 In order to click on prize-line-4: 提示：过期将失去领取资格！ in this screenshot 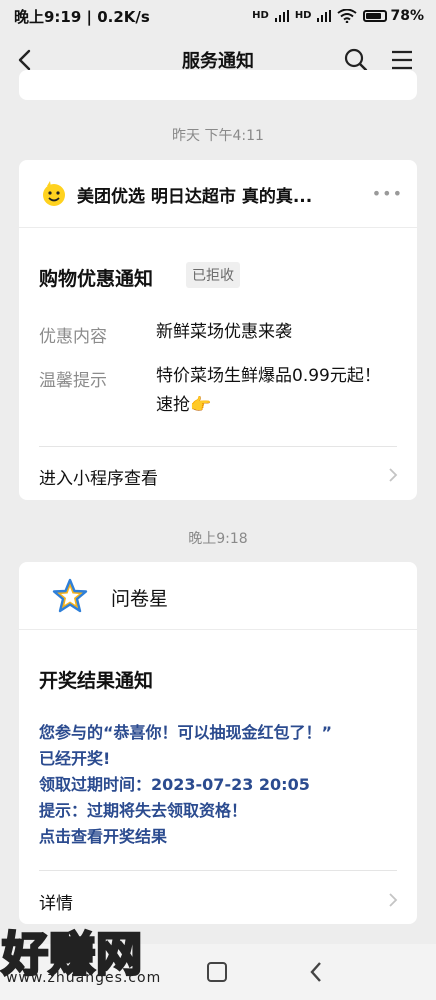, I will do `click(143, 810)`.